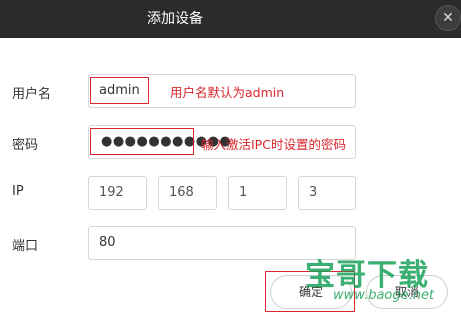 The image size is (461, 317). I want to click on password-label: 密码, so click(25, 145).